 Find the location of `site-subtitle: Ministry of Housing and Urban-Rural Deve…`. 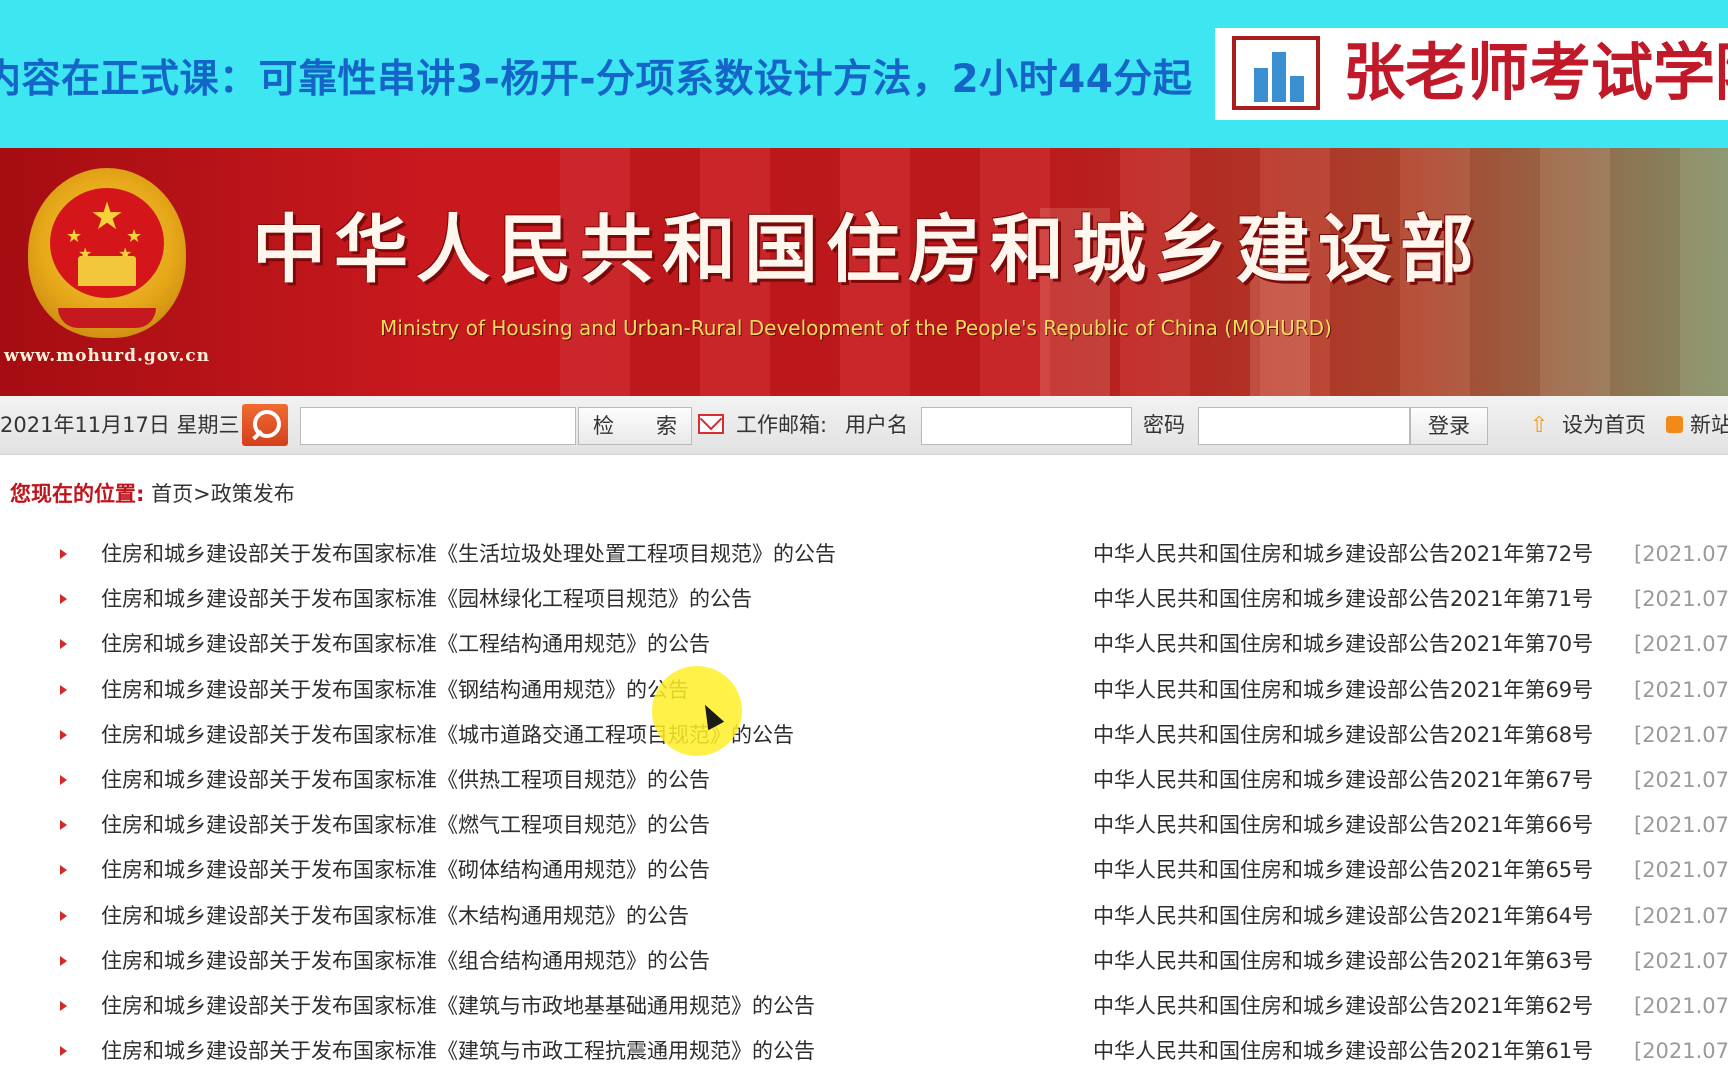

site-subtitle: Ministry of Housing and Urban-Rural Deve… is located at coordinates (856, 328).